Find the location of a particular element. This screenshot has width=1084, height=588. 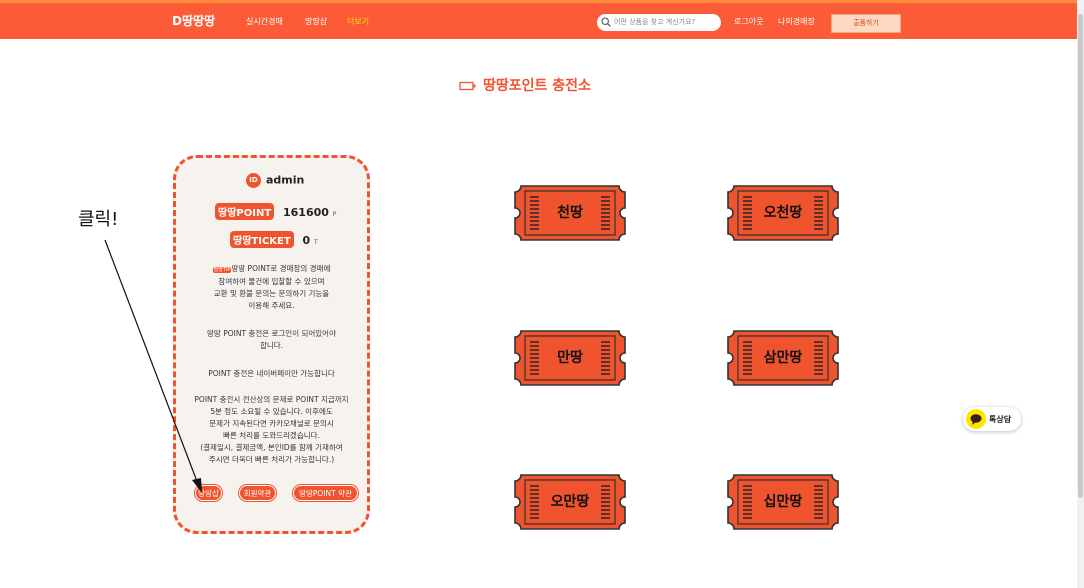

point-terms-button: 땅땅POINT 약관 is located at coordinates (325, 493).